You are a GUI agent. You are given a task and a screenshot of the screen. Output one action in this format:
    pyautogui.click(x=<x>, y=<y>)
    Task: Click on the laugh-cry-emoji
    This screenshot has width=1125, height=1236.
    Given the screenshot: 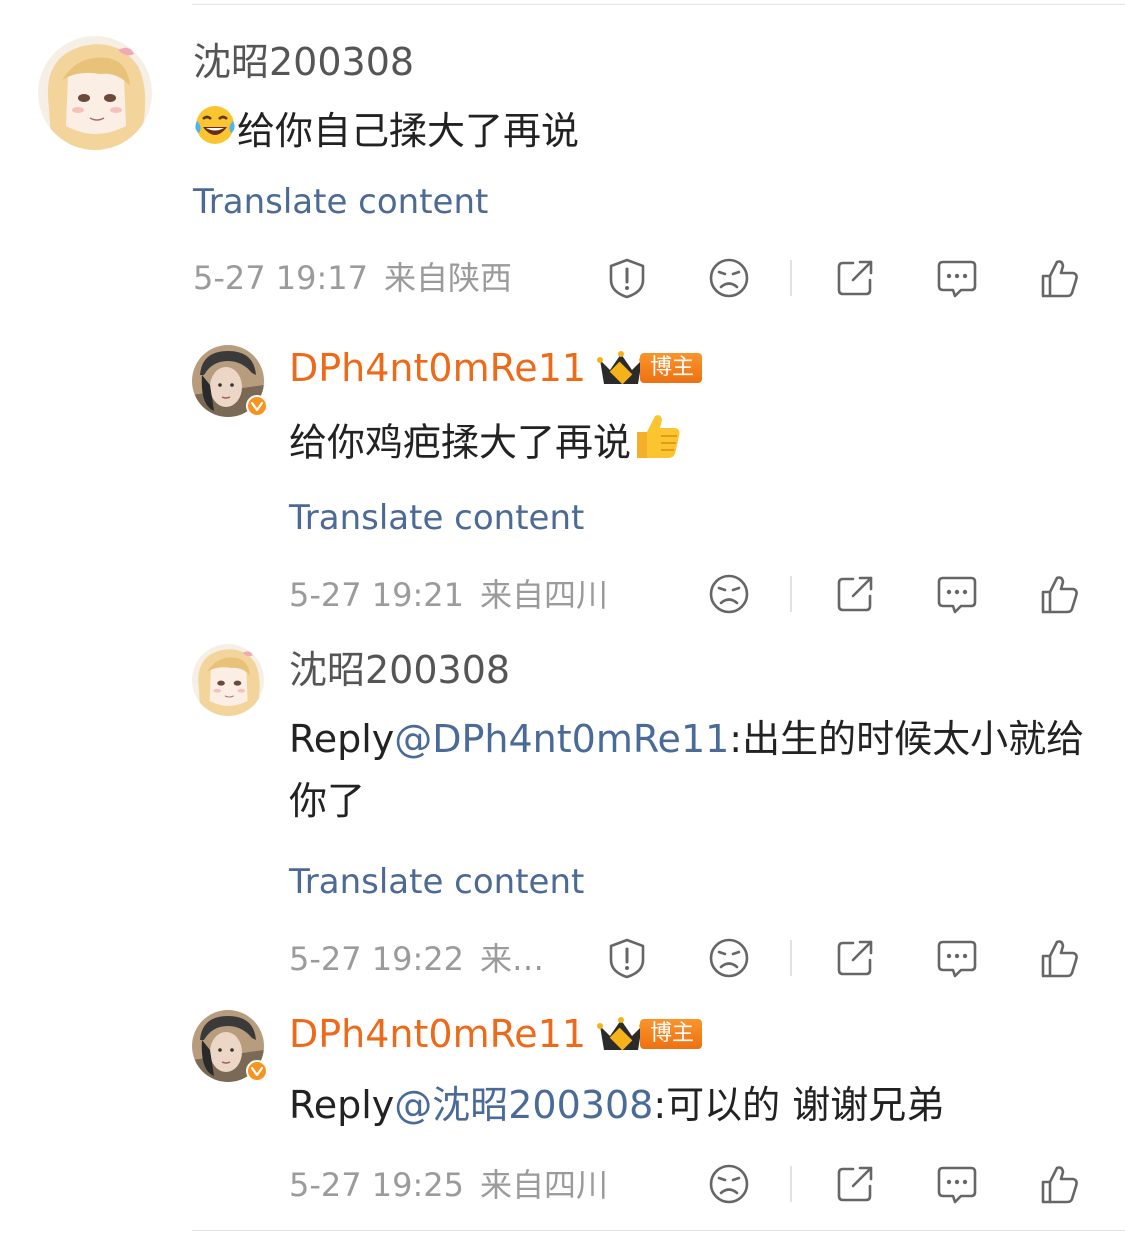 What is the action you would take?
    pyautogui.click(x=215, y=134)
    